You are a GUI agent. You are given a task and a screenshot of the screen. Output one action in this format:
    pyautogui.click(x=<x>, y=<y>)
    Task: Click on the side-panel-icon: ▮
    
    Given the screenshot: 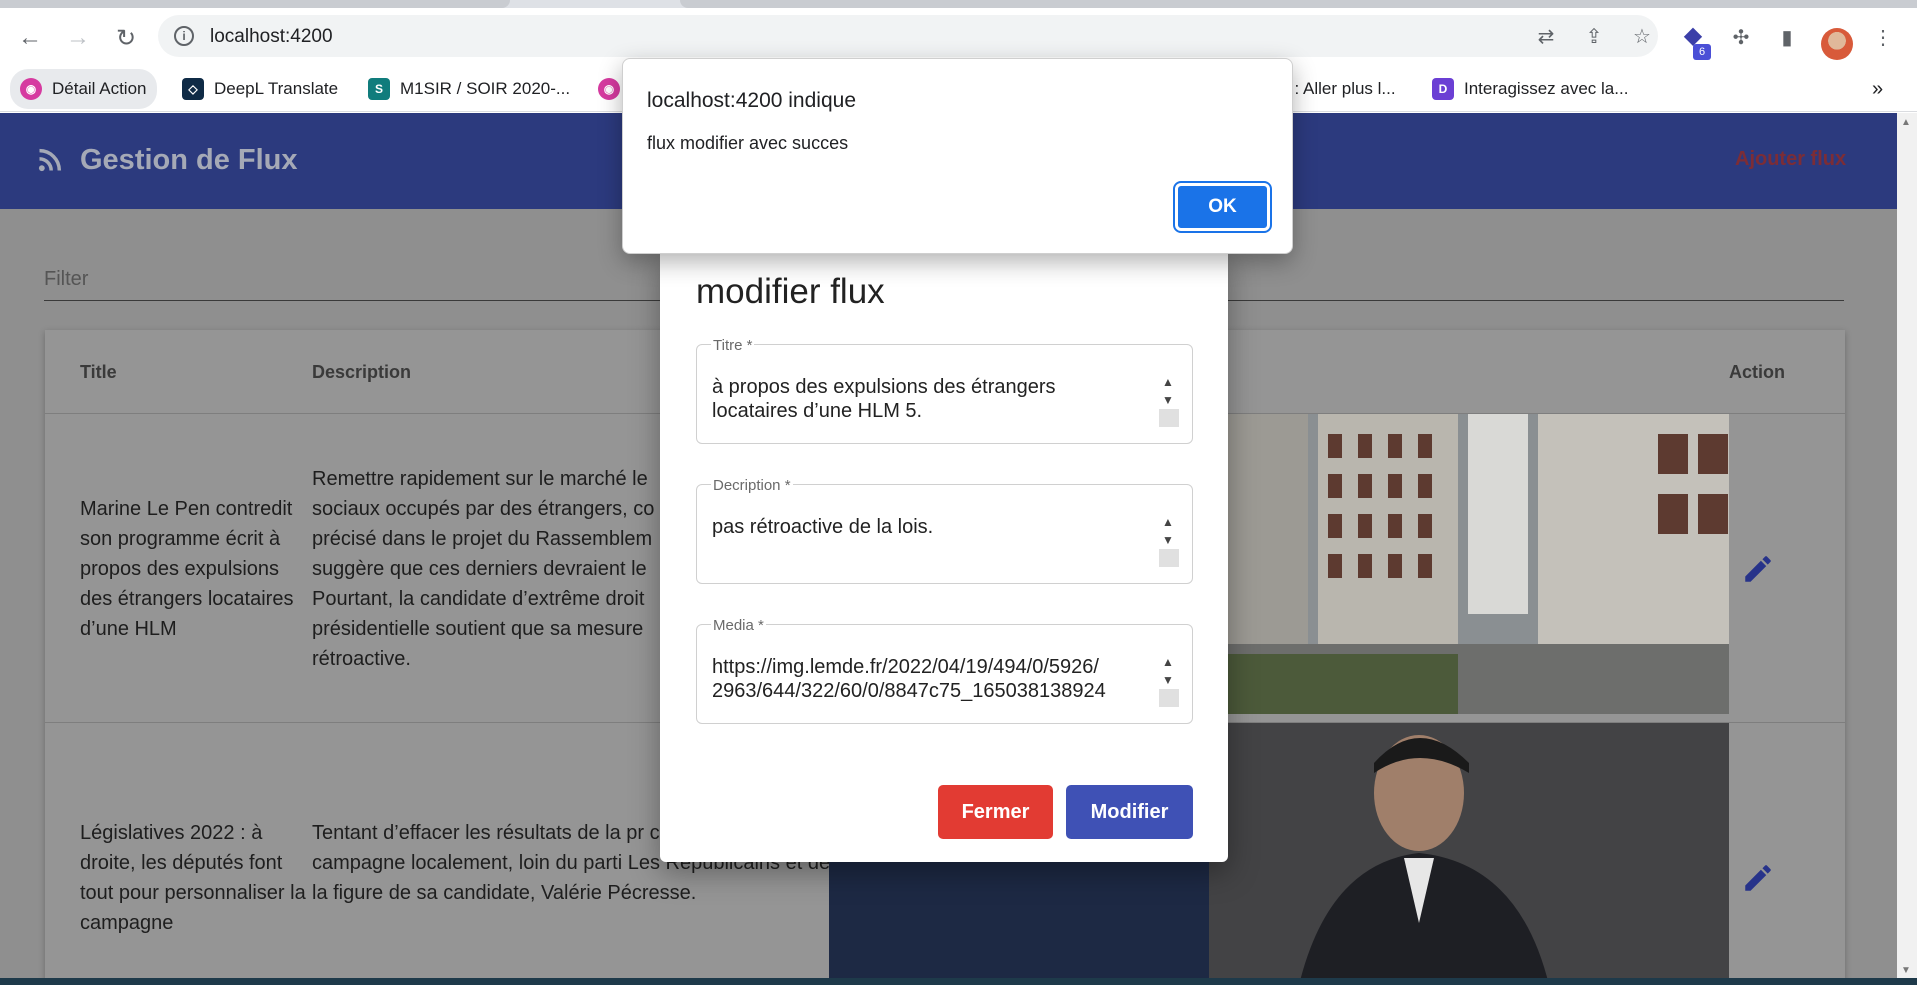 What is the action you would take?
    pyautogui.click(x=1787, y=37)
    